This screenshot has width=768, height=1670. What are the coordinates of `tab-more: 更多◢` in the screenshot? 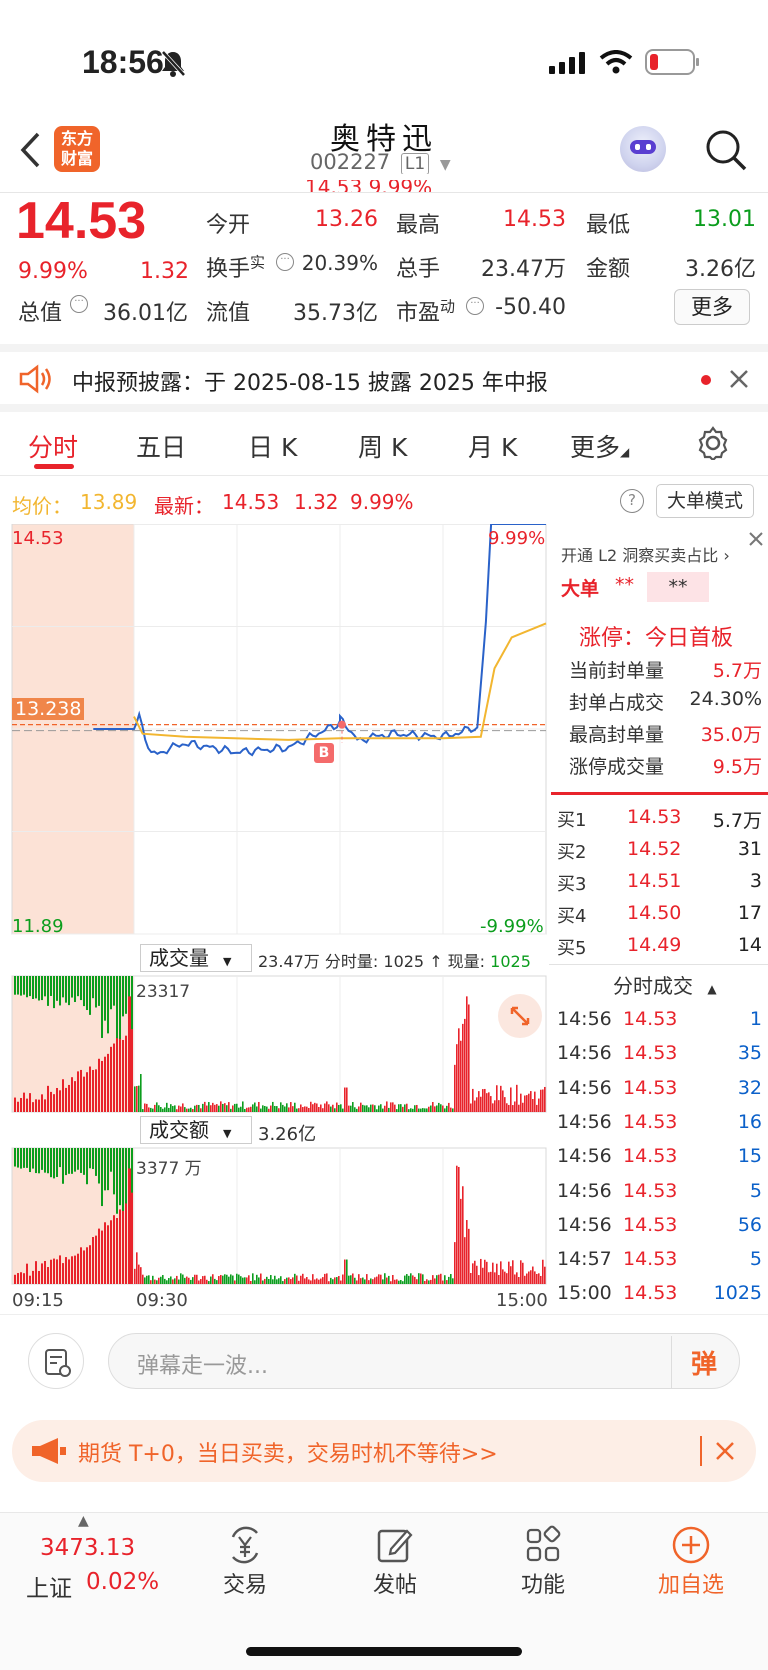 It's located at (599, 446).